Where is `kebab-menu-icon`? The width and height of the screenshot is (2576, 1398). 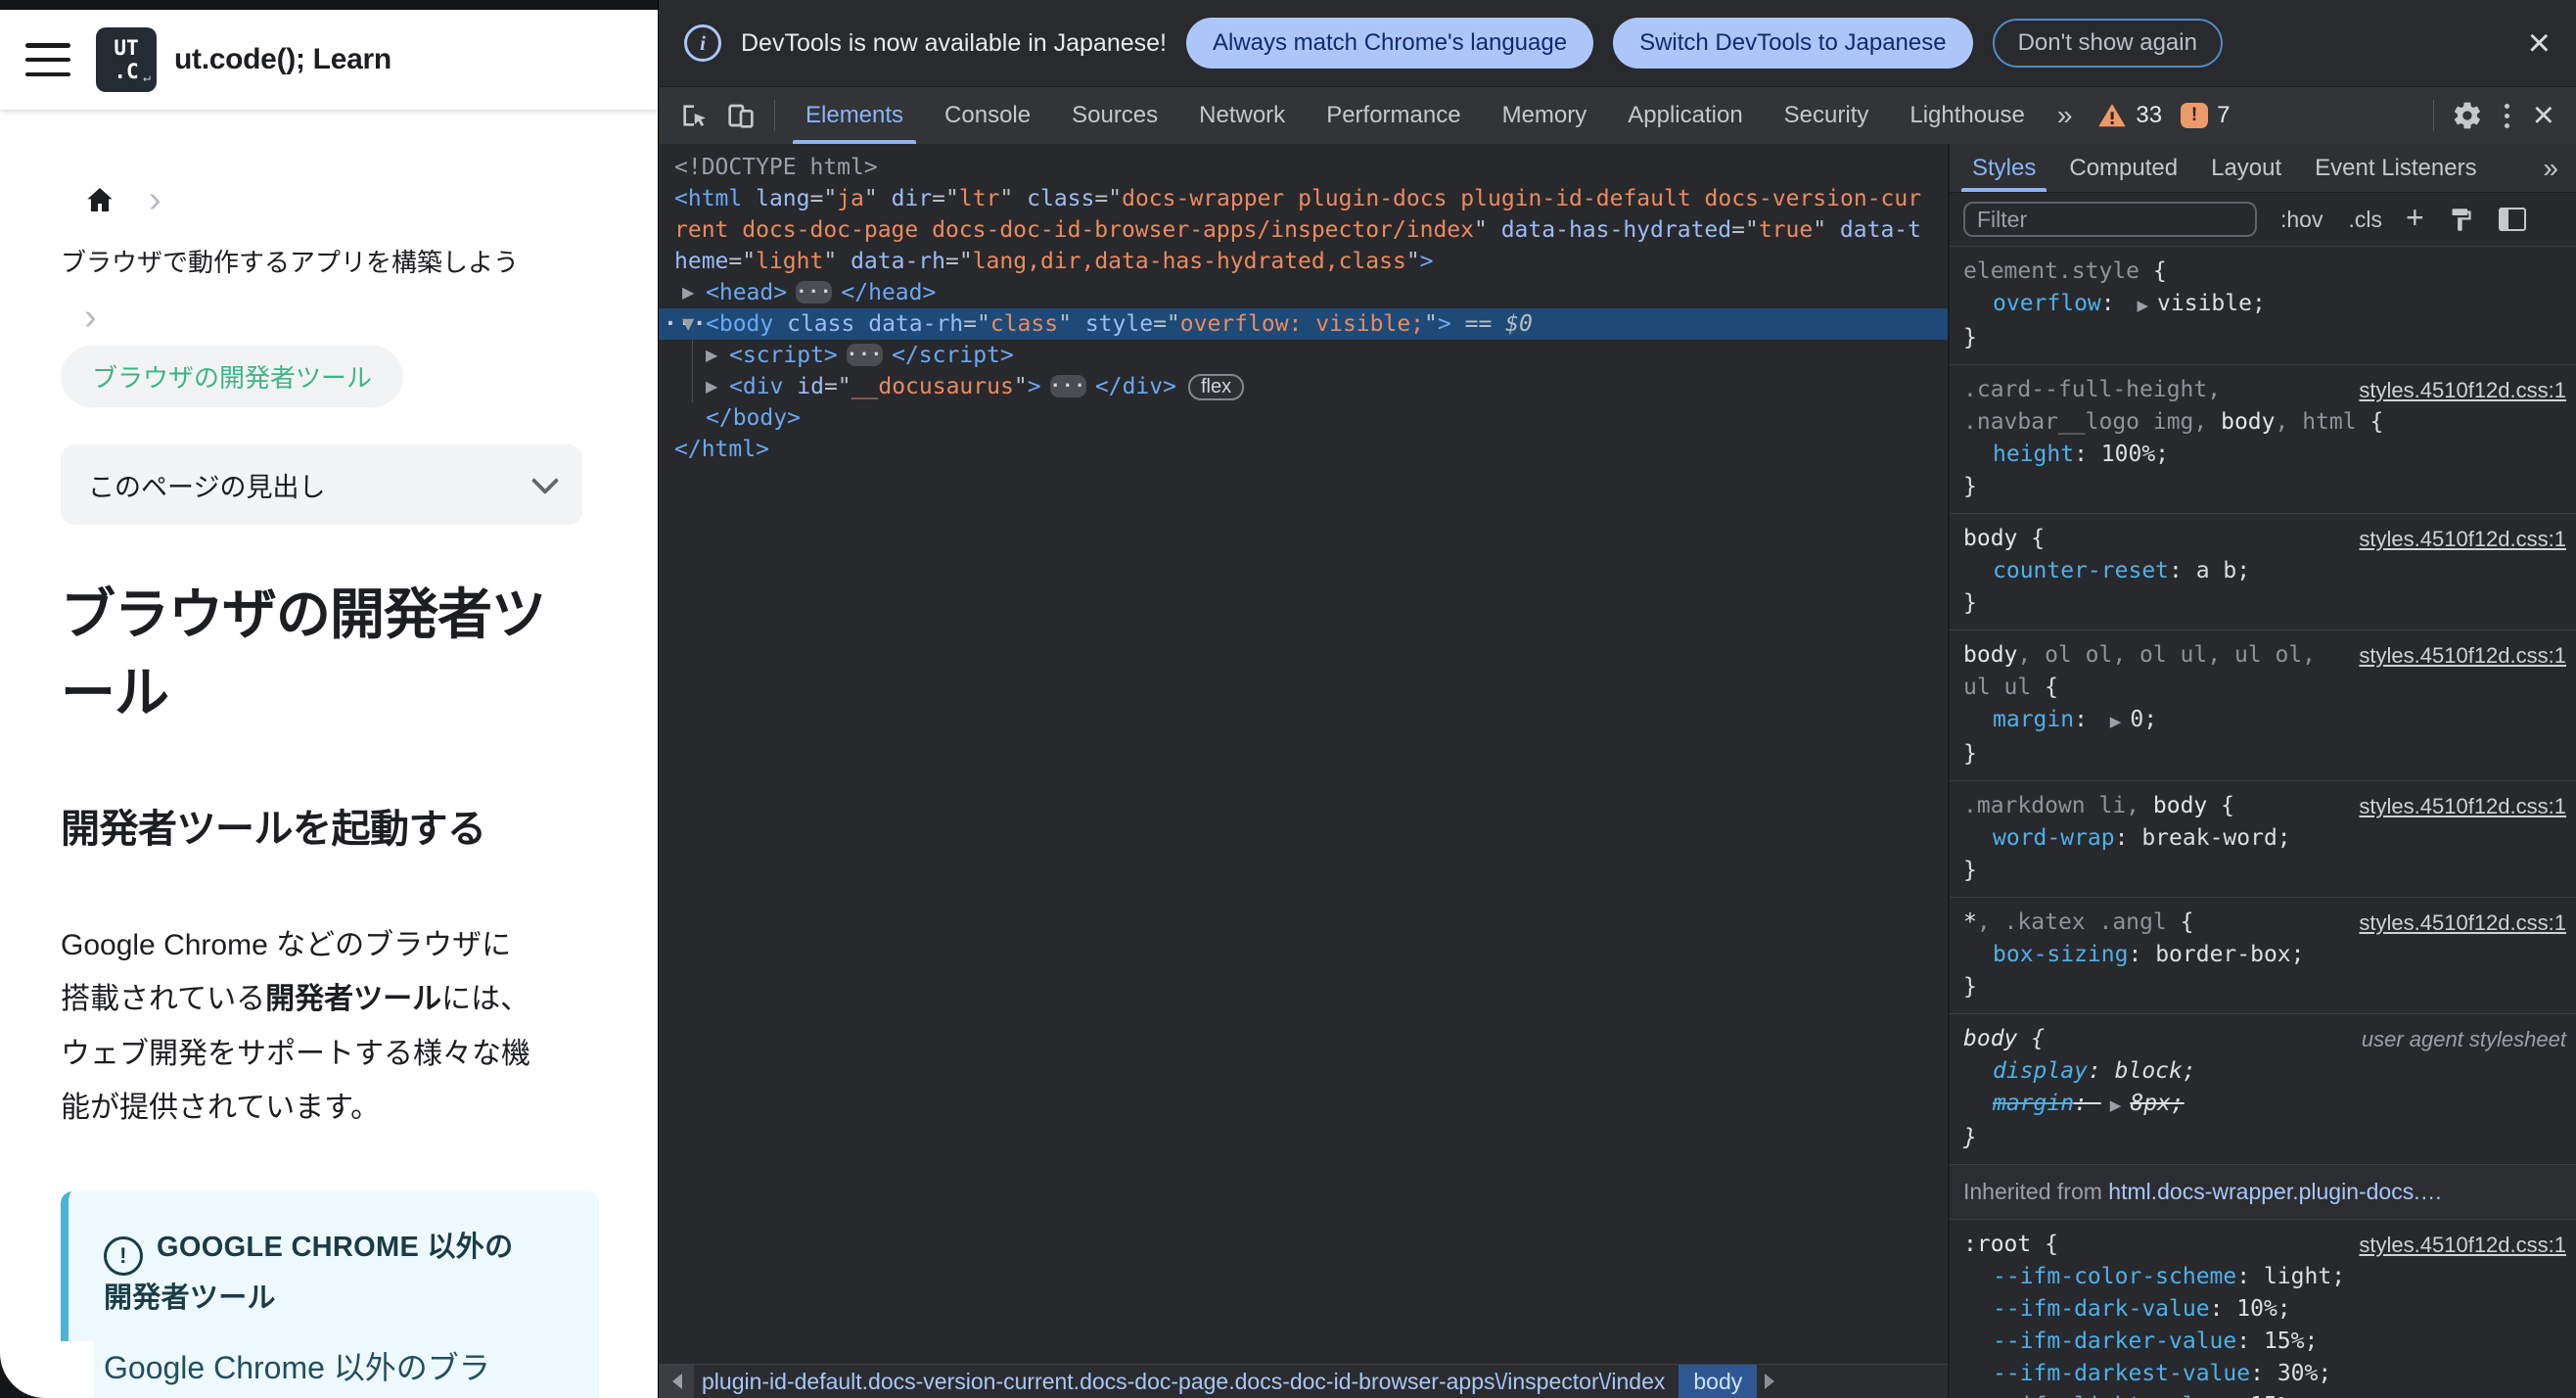 kebab-menu-icon is located at coordinates (2507, 115).